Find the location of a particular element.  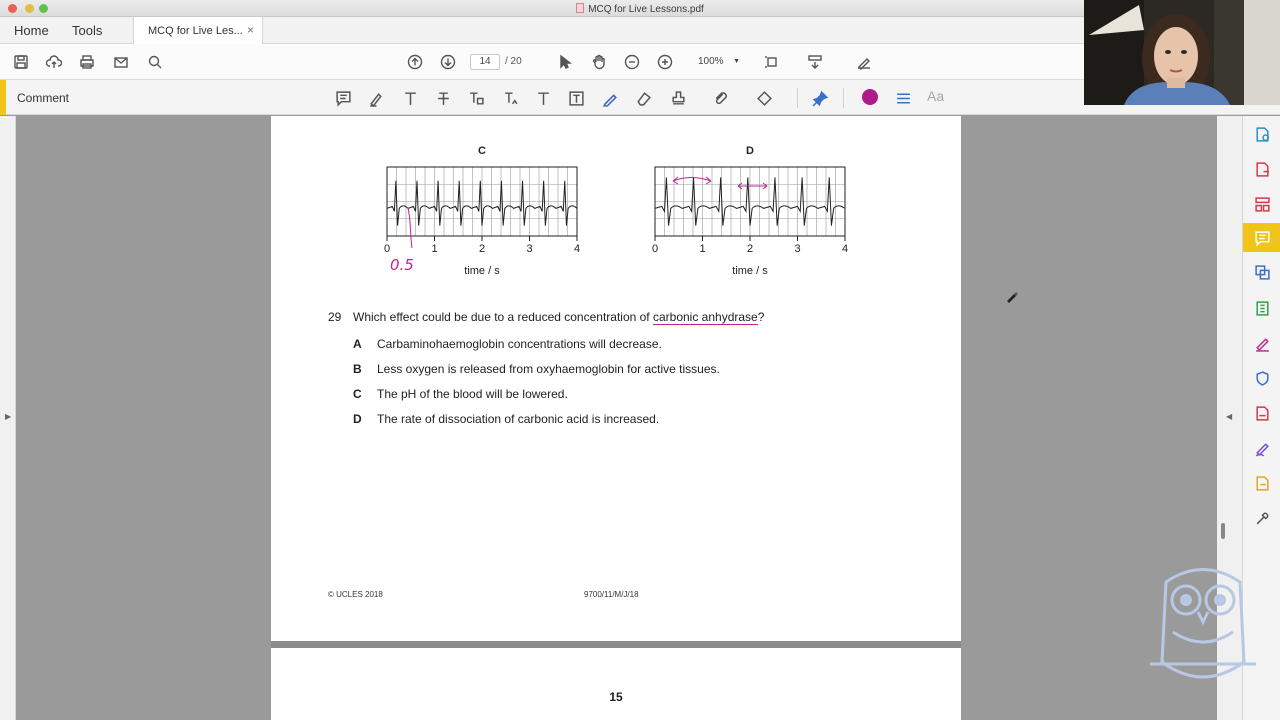

option-letter: C is located at coordinates (357, 394).